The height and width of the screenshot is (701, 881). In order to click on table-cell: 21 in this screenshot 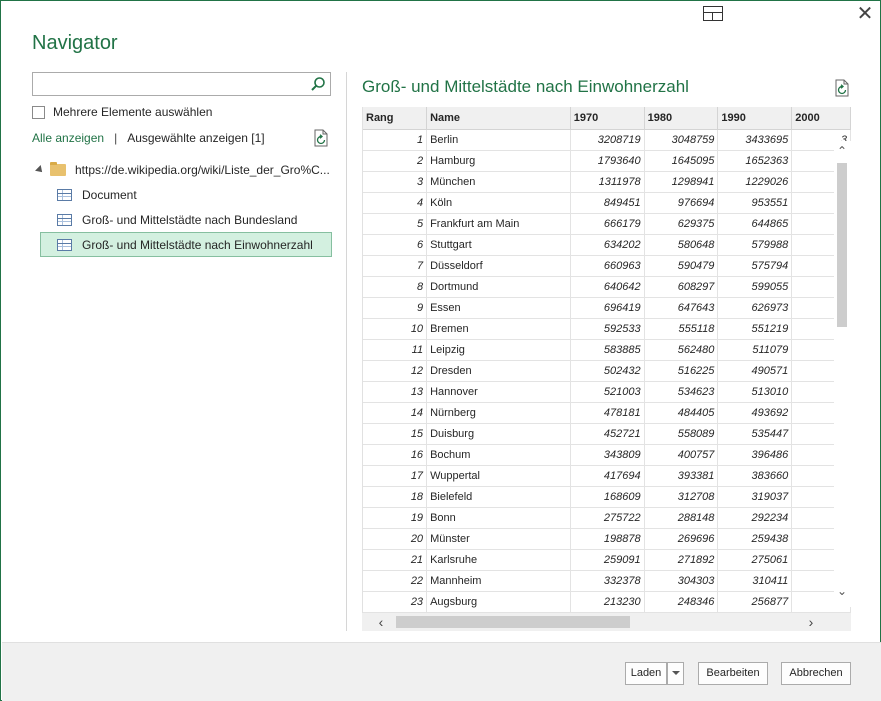, I will do `click(395, 560)`.